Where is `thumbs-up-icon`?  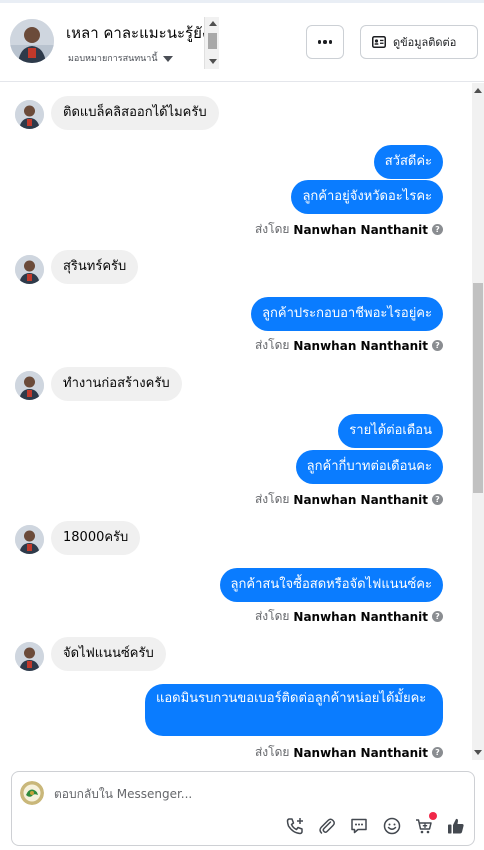
thumbs-up-icon is located at coordinates (456, 826).